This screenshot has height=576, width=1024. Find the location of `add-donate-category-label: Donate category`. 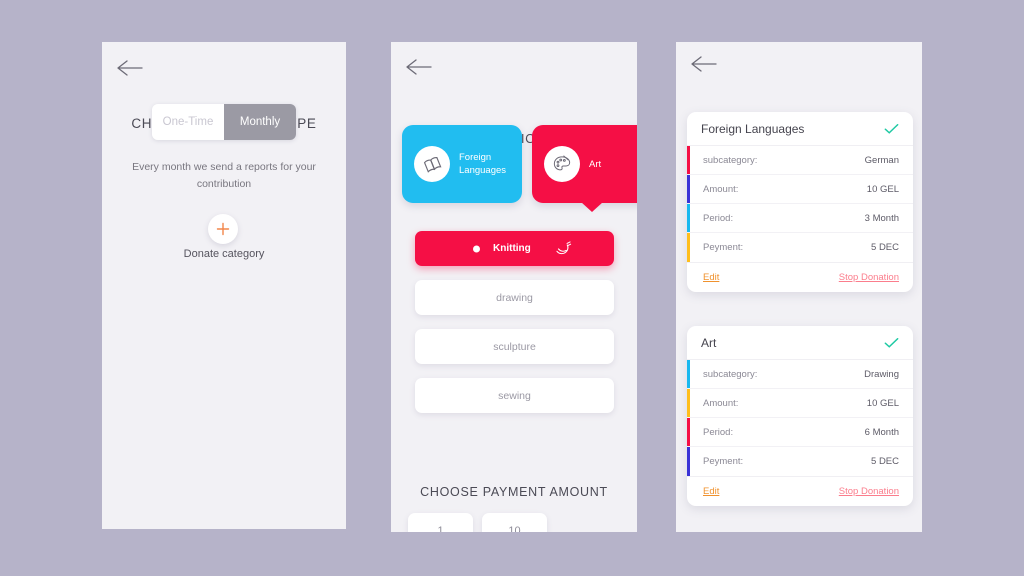

add-donate-category-label: Donate category is located at coordinates (224, 254).